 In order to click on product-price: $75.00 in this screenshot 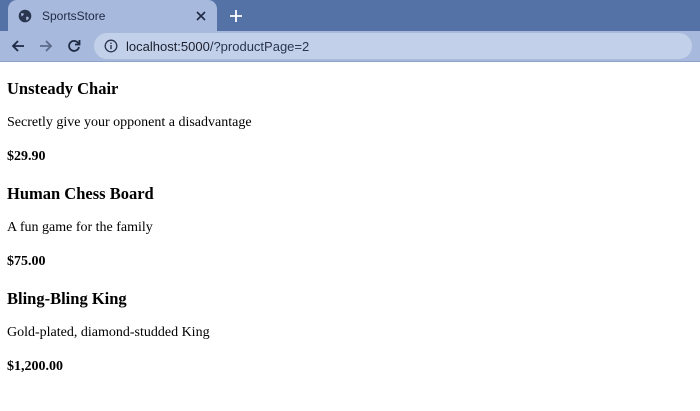, I will do `click(26, 261)`.